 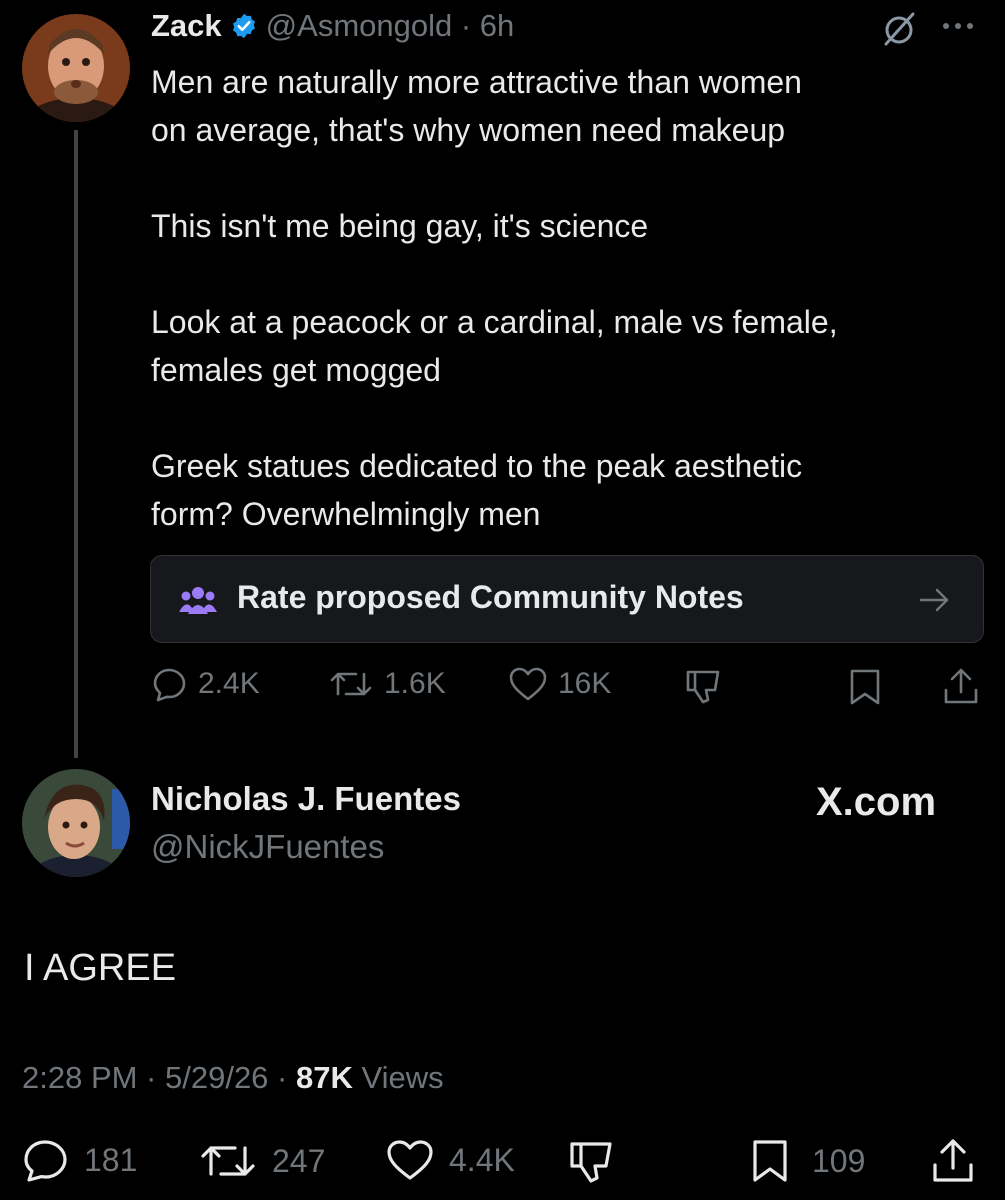 I want to click on community-notes-banner: Rate proposed Community Notes, so click(x=567, y=599).